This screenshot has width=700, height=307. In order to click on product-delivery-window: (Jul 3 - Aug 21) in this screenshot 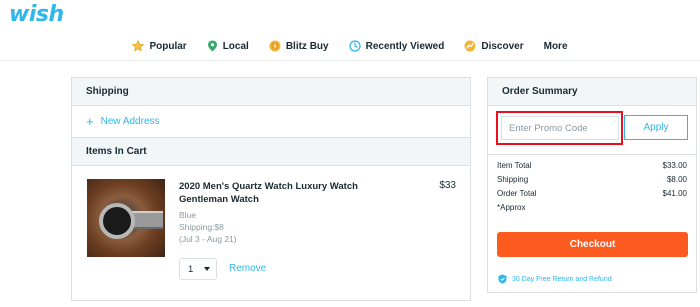, I will do `click(208, 239)`.